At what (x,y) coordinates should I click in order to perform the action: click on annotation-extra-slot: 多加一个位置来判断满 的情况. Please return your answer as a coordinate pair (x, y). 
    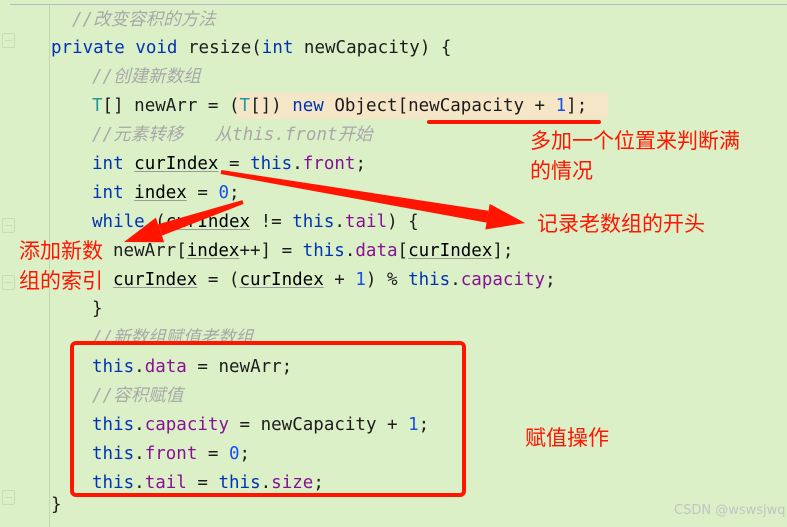
    Looking at the image, I should click on (635, 156).